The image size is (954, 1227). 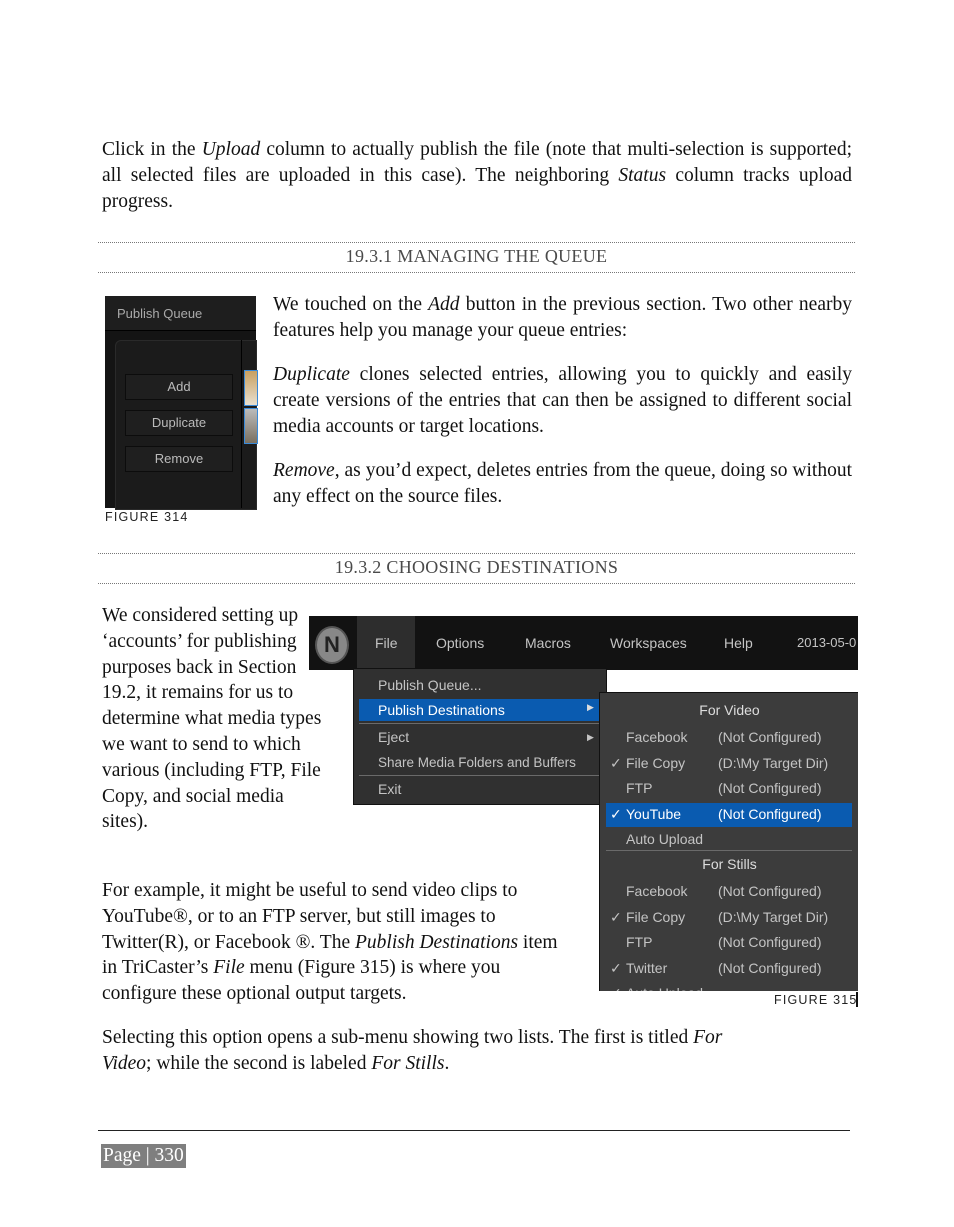 What do you see at coordinates (393, 737) in the screenshot?
I see `menu-item-eject: Eject` at bounding box center [393, 737].